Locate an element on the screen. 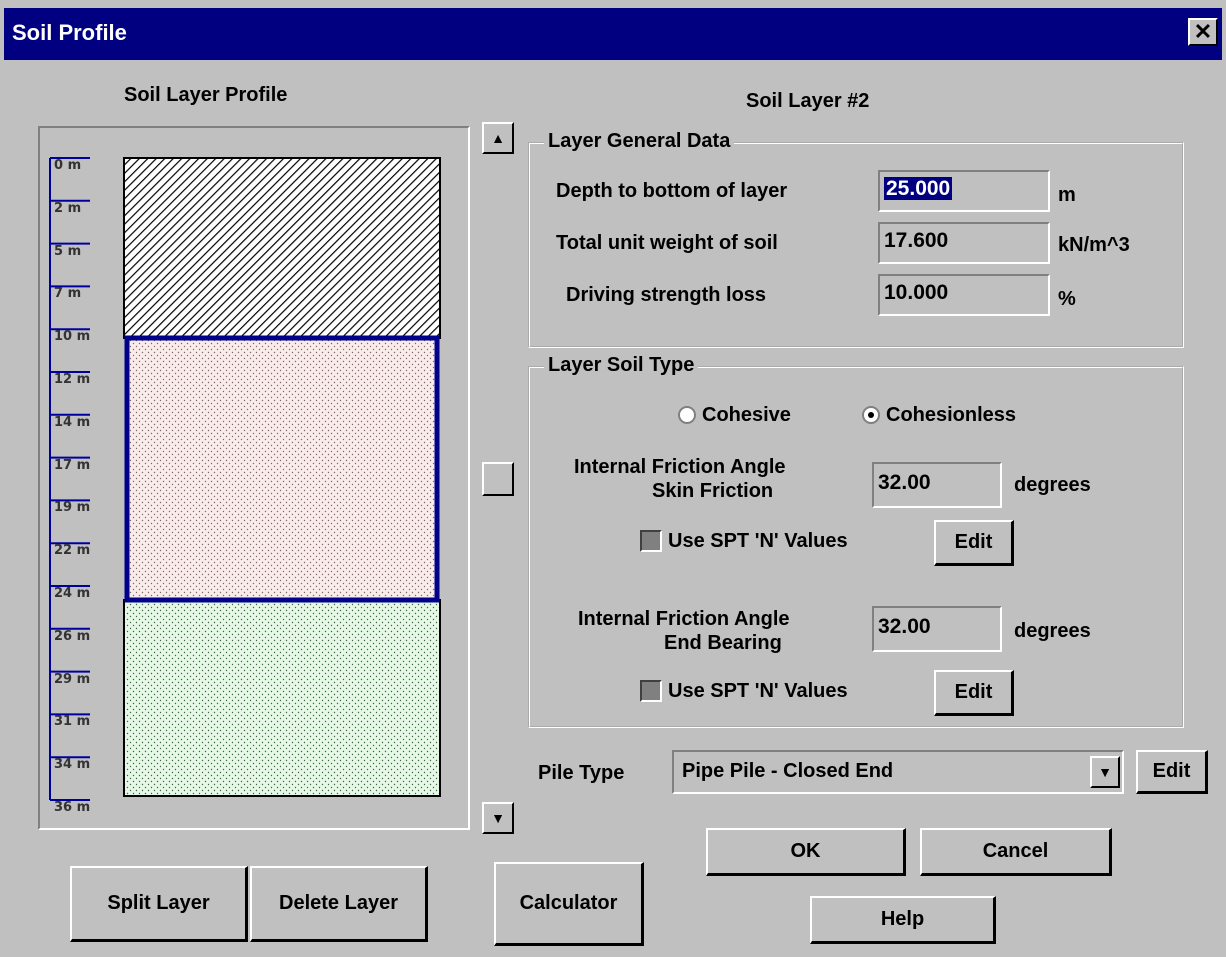 The image size is (1226, 957). depth-unit: m is located at coordinates (1067, 195).